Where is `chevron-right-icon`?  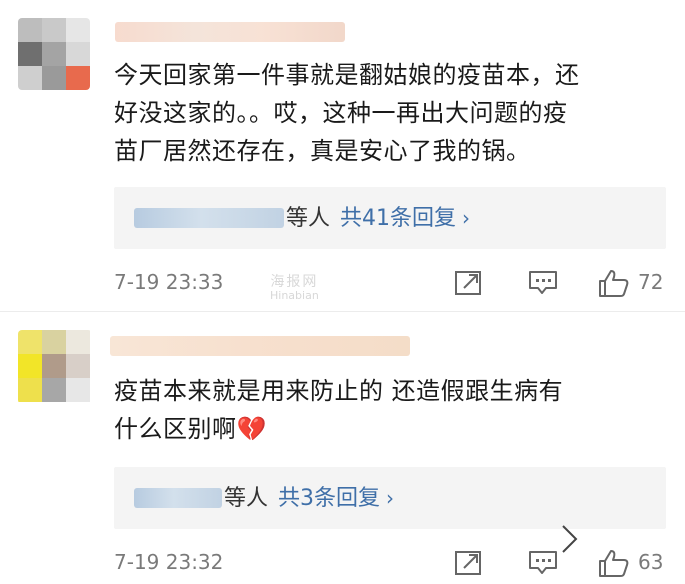
chevron-right-icon is located at coordinates (570, 539).